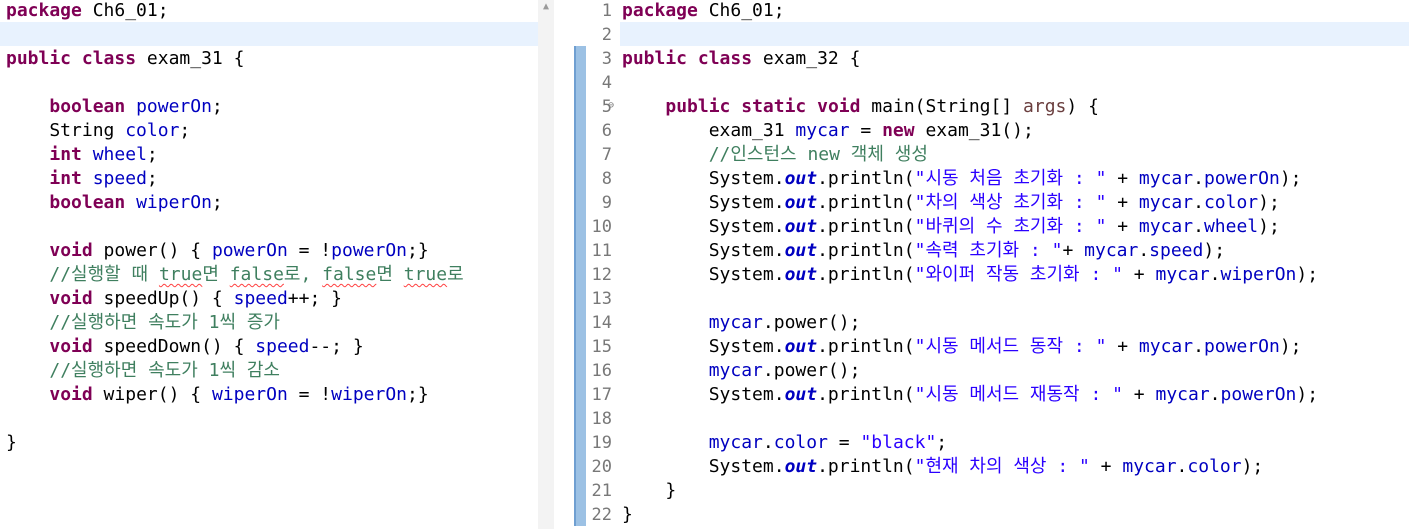  I want to click on code-line: public static void main(String[] args) {, so click(860, 107).